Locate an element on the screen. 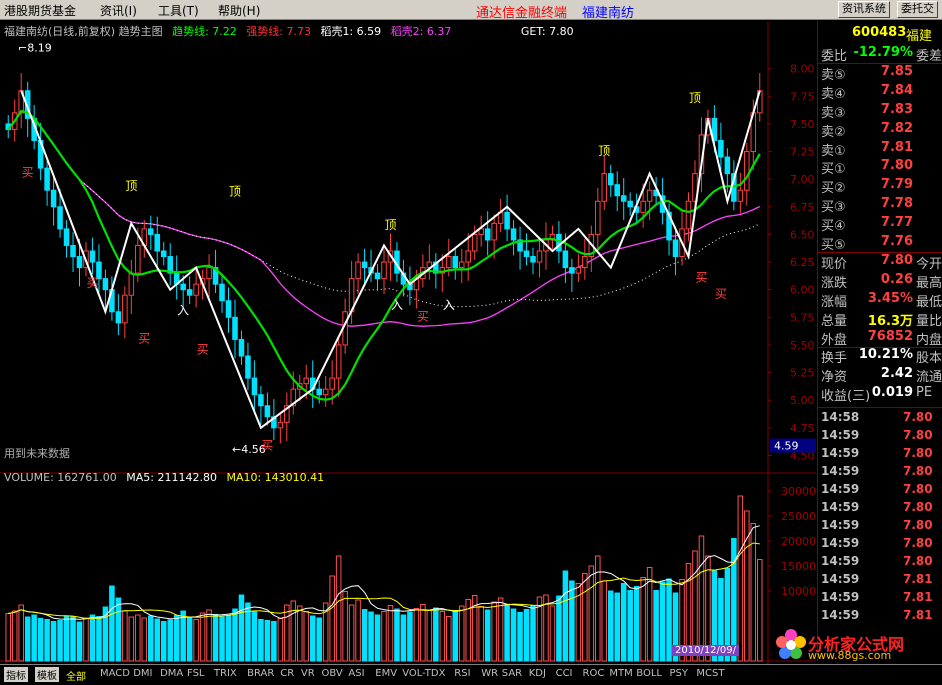 The height and width of the screenshot is (685, 942). quote-row: 收益(三) 0.019 PE is located at coordinates (880, 394).